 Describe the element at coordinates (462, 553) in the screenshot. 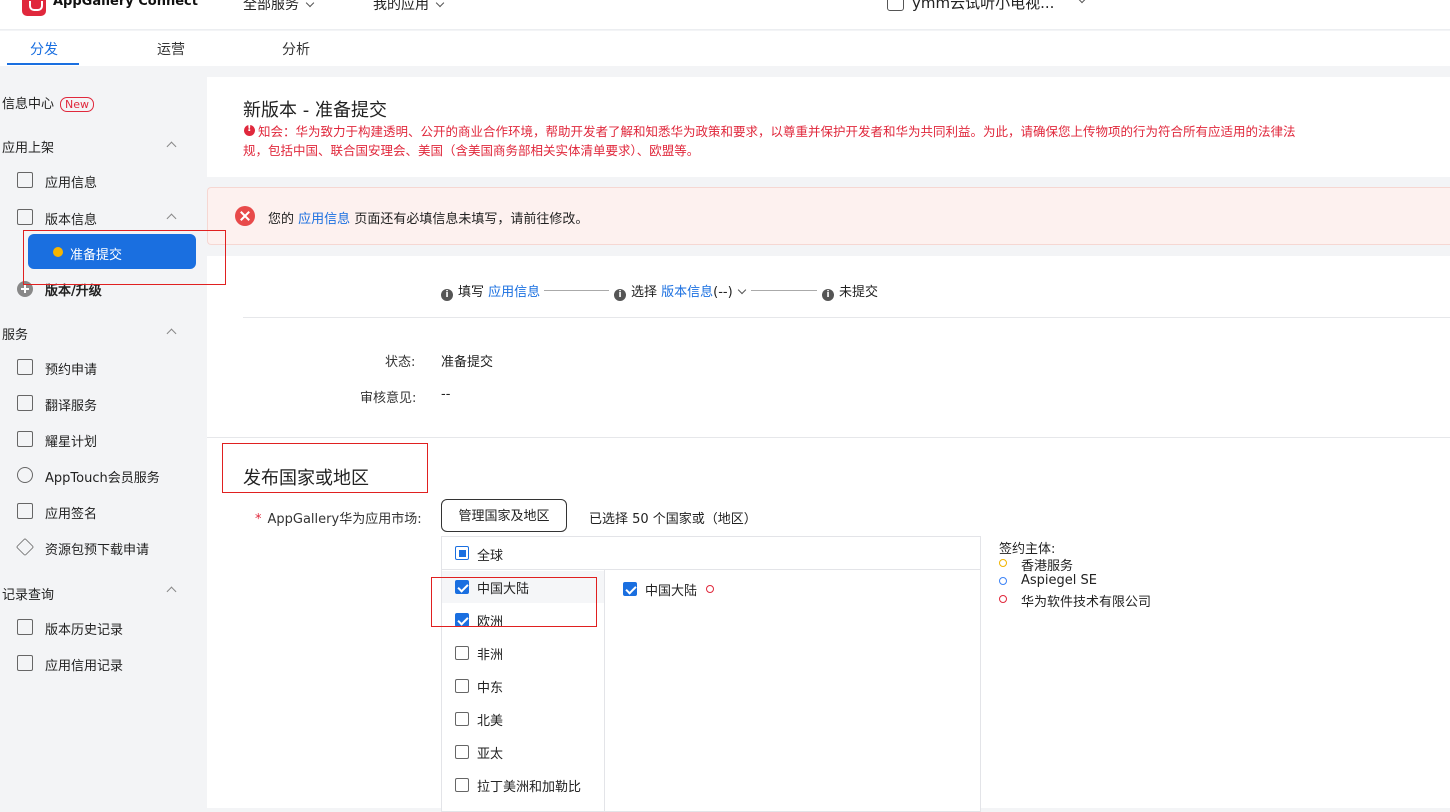

I see `global-checkbox` at that location.